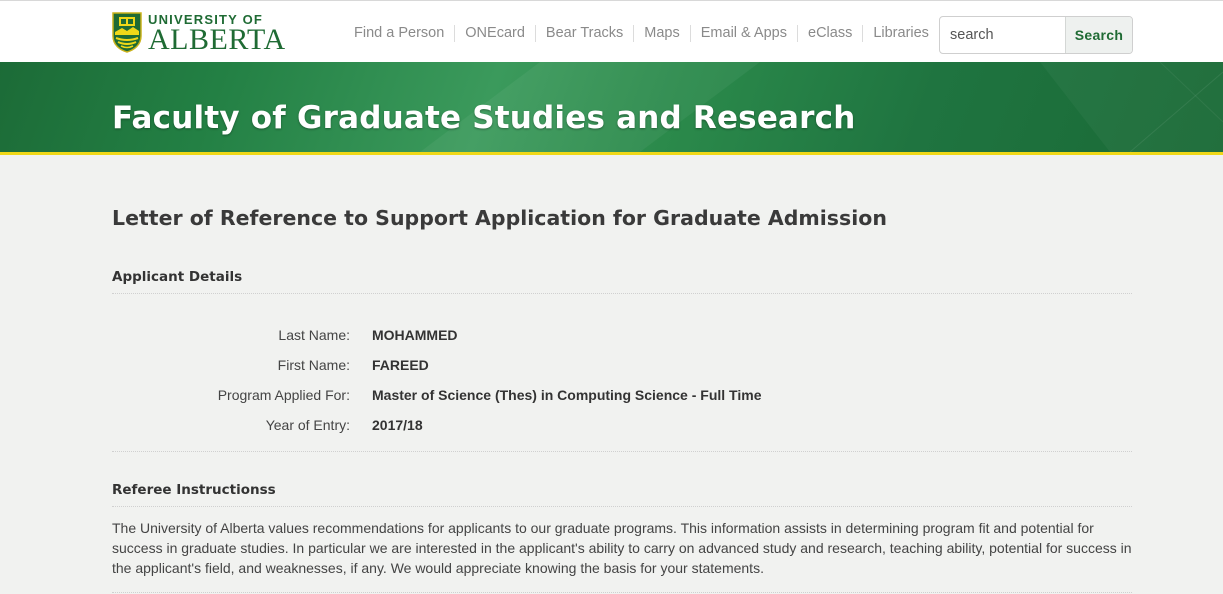 The height and width of the screenshot is (594, 1223). Describe the element at coordinates (399, 33) in the screenshot. I see `nav-find-a-person: Find a Person` at that location.